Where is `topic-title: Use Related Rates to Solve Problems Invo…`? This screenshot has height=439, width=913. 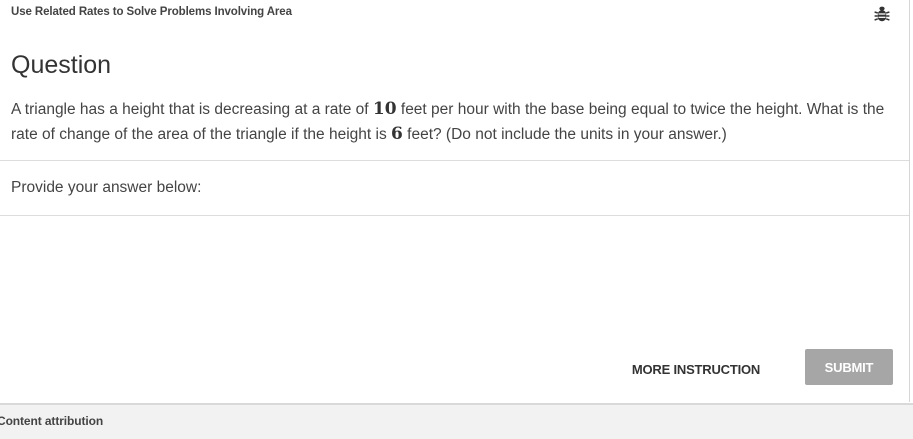 topic-title: Use Related Rates to Solve Problems Invo… is located at coordinates (151, 12).